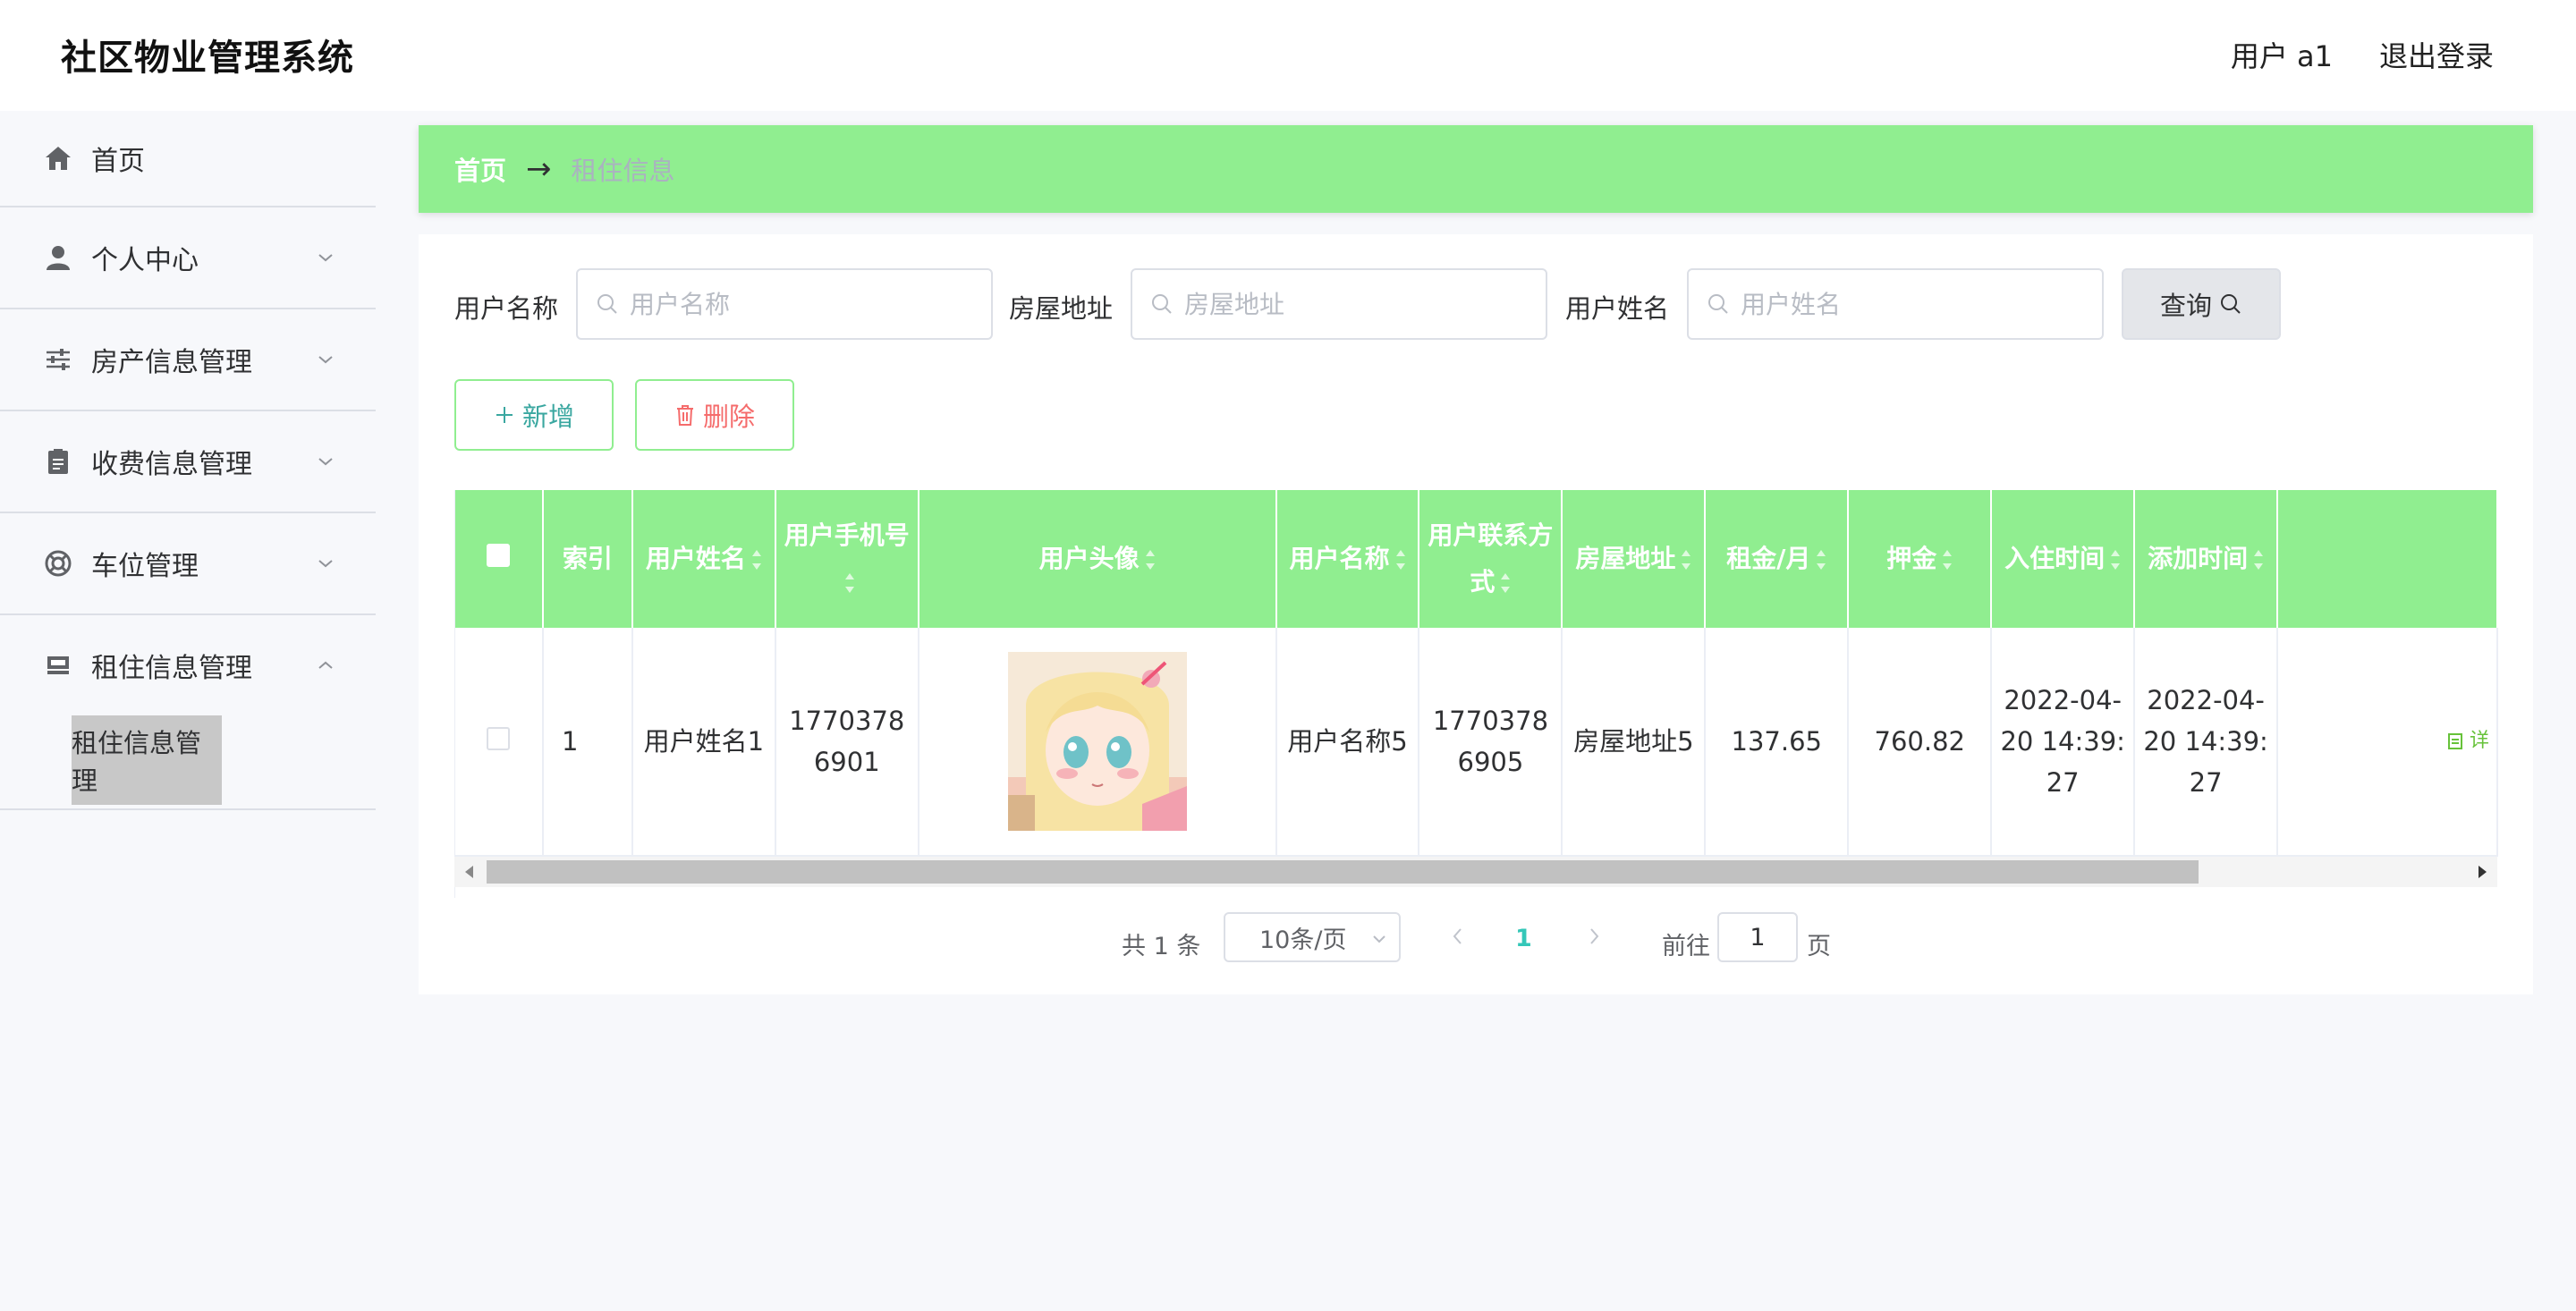  I want to click on search-field-username, so click(784, 304).